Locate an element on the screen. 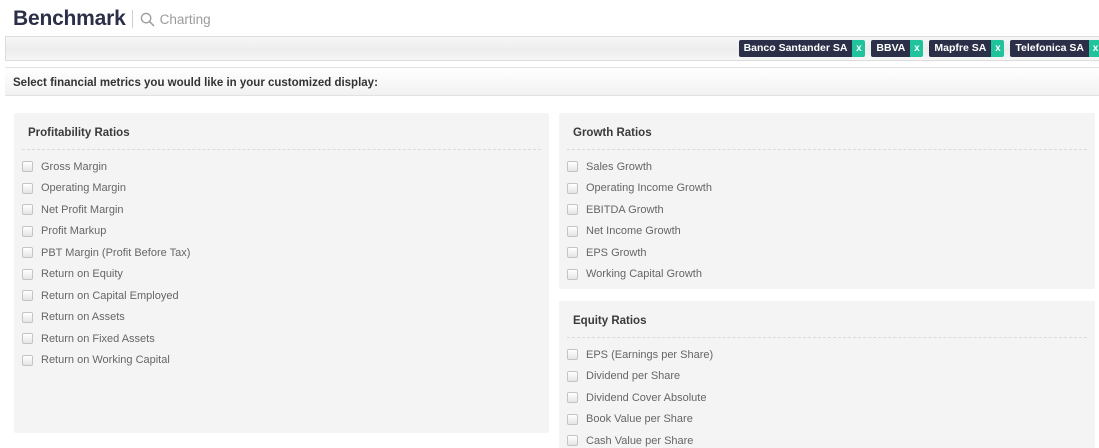 Image resolution: width=1099 pixels, height=448 pixels. metric-label: EPS (Earnings per Share) is located at coordinates (650, 354).